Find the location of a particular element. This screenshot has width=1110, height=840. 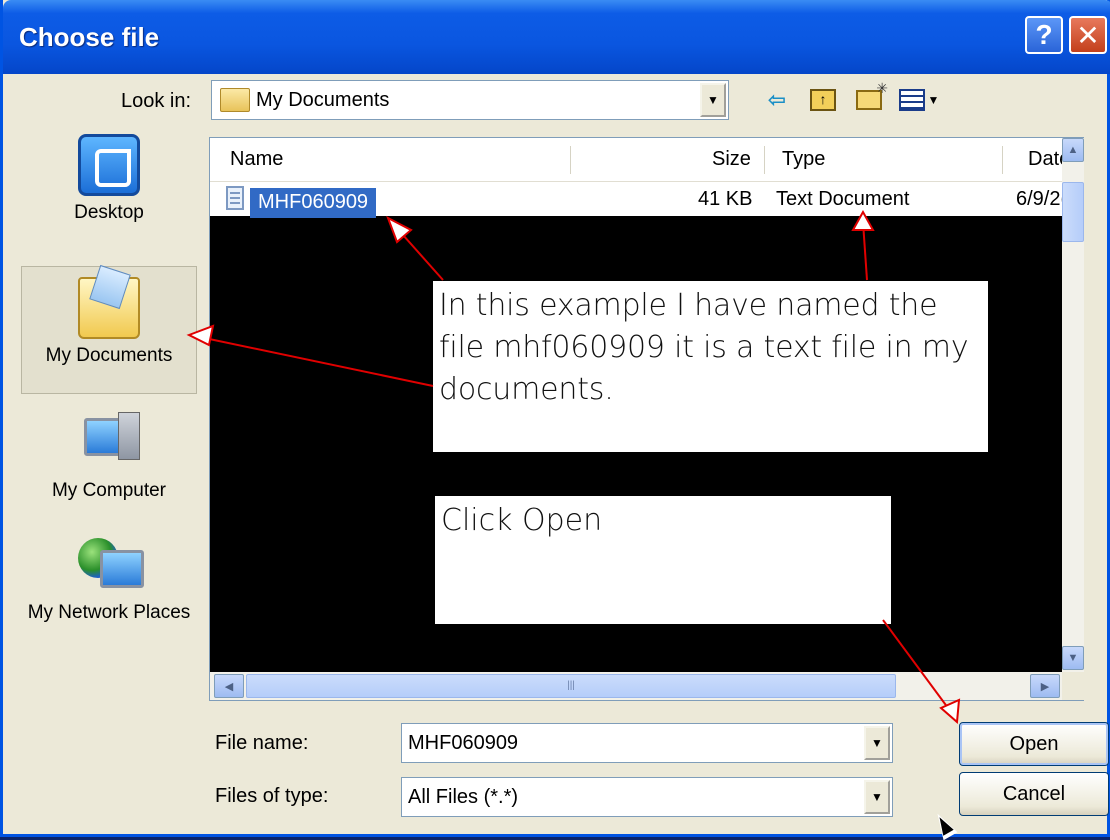

file-name: MHF060909 is located at coordinates (313, 203).